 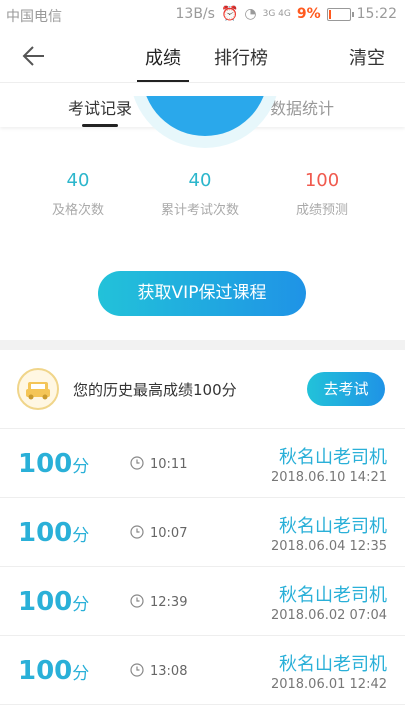 What do you see at coordinates (202, 345) in the screenshot?
I see `section-divider` at bounding box center [202, 345].